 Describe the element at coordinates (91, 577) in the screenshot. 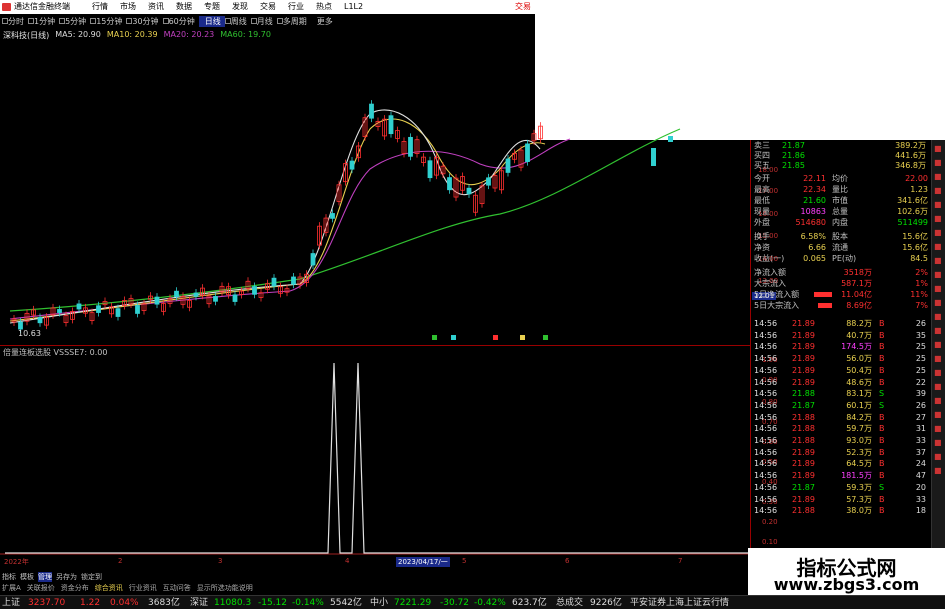

I see `tab-suodingdao: 锁定到` at that location.